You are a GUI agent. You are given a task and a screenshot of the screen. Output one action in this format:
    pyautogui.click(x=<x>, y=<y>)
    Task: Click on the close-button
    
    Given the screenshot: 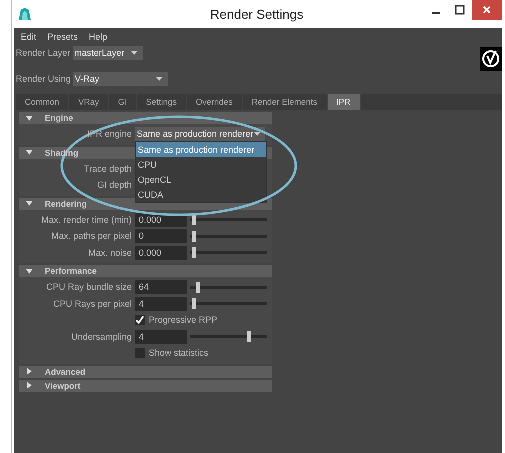 What is the action you would take?
    pyautogui.click(x=487, y=10)
    